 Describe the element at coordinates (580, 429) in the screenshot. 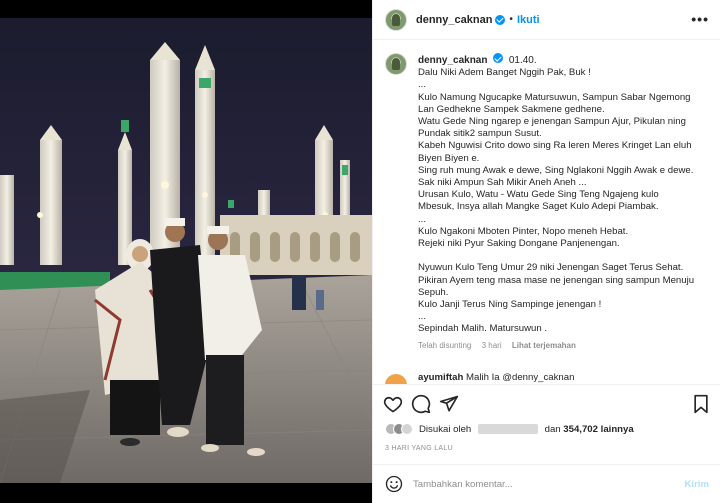

I see `likes-count: 354,702` at that location.